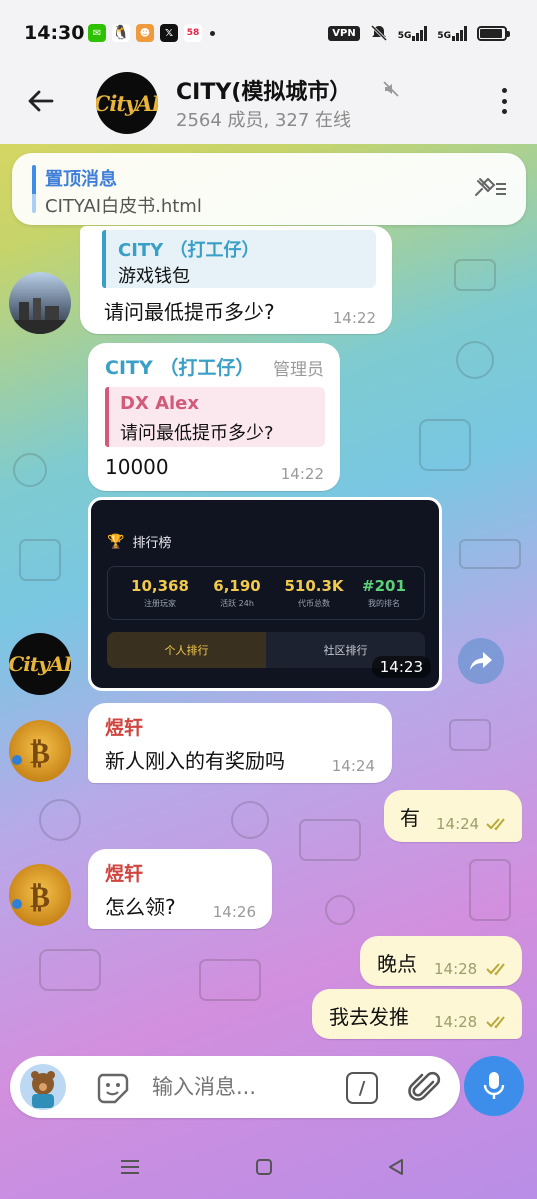 The image size is (537, 1199). I want to click on bot-commands-icon: /, so click(362, 1088).